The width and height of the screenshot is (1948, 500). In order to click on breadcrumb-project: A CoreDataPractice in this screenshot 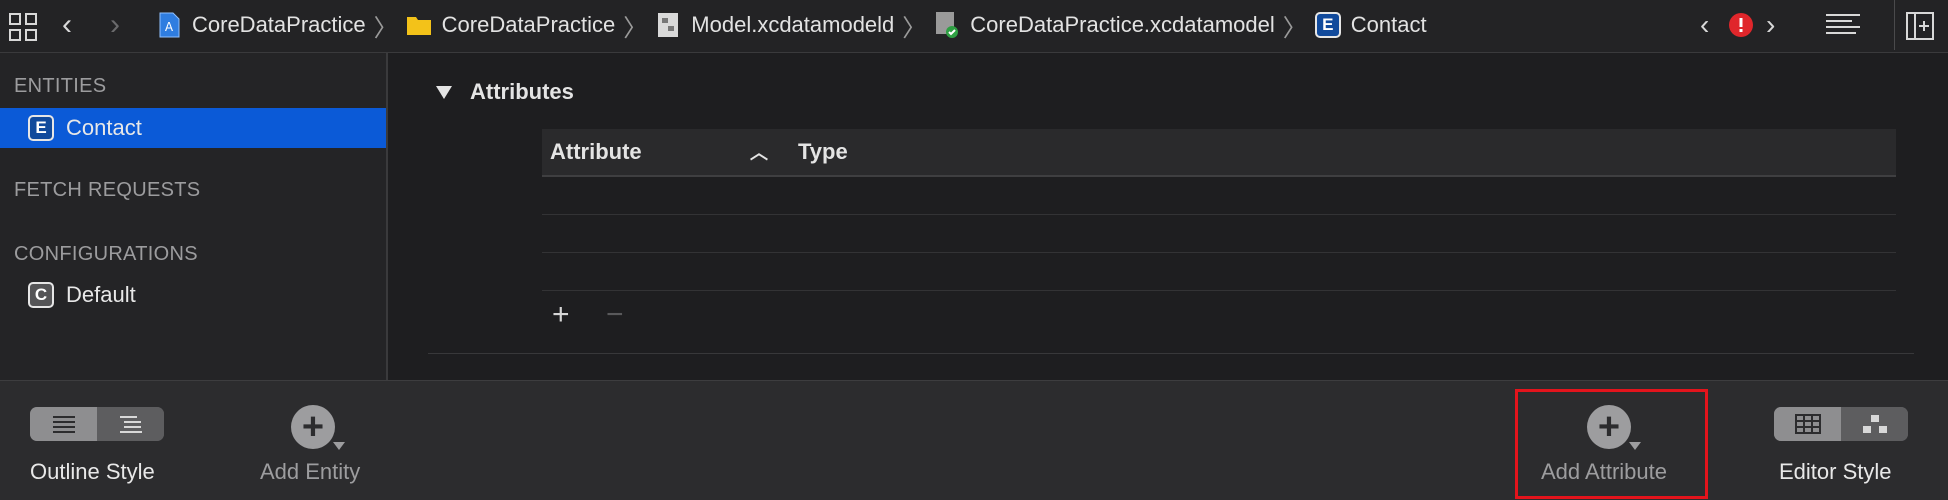, I will do `click(261, 25)`.